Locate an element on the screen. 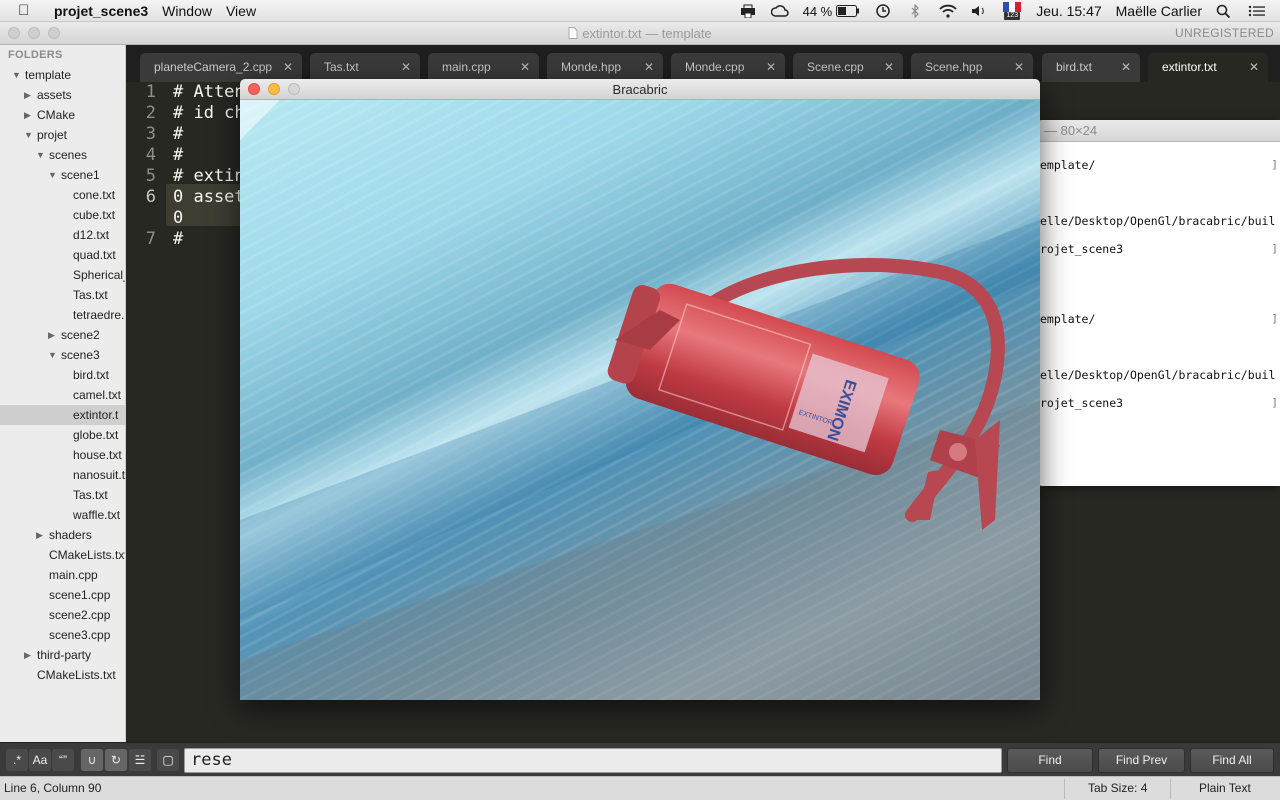  sidebar-folder: ▼ scenes is located at coordinates (62, 155).